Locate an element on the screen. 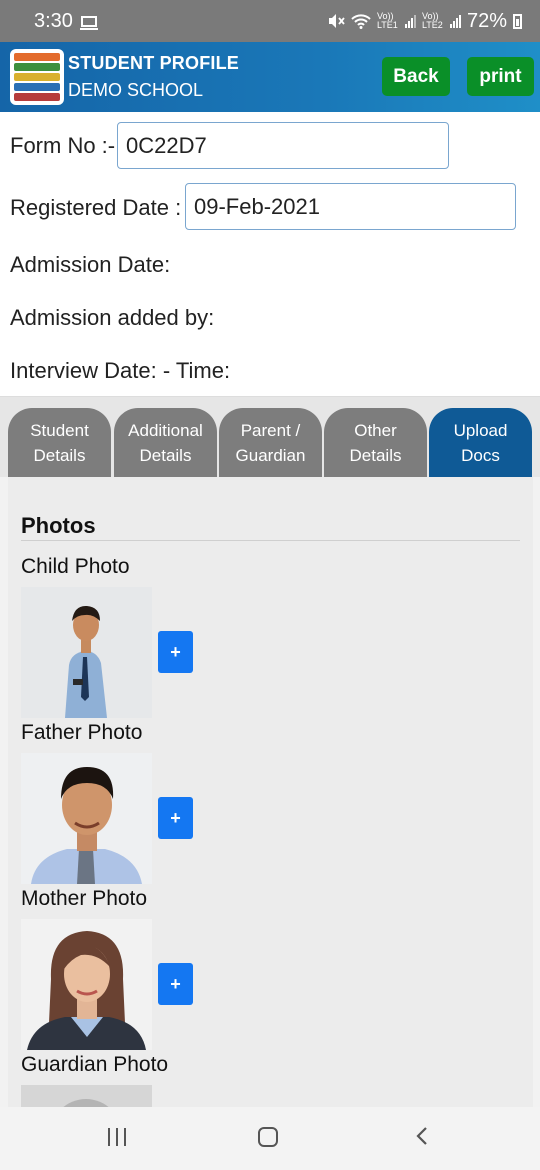 Image resolution: width=540 pixels, height=1170 pixels. school-logo is located at coordinates (37, 77).